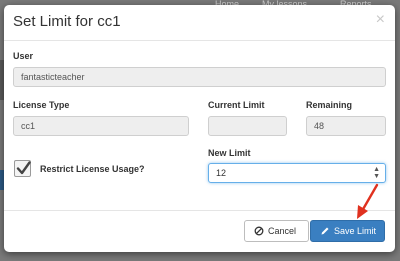 Image resolution: width=400 pixels, height=261 pixels. Describe the element at coordinates (376, 173) in the screenshot. I see `number-spinner-icon: ▲ ▼` at that location.